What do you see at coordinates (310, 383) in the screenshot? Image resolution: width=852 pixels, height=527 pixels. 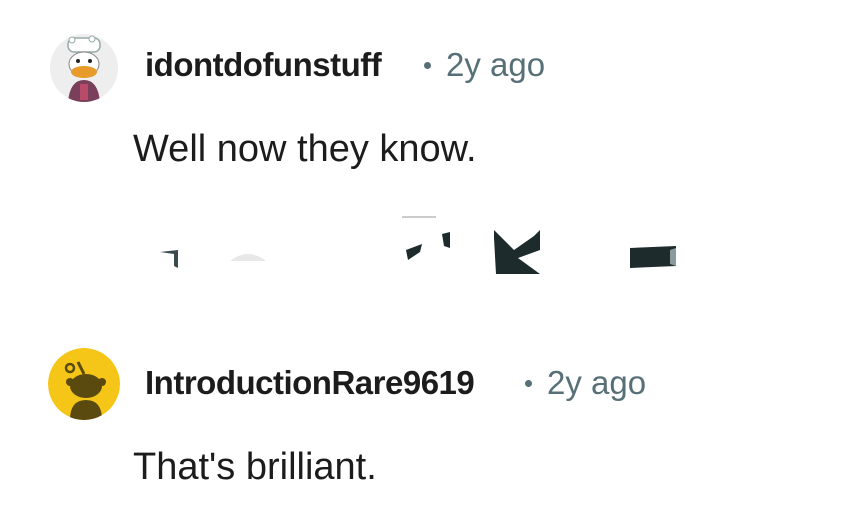 I see `comment-username: IntroductionRare9619` at bounding box center [310, 383].